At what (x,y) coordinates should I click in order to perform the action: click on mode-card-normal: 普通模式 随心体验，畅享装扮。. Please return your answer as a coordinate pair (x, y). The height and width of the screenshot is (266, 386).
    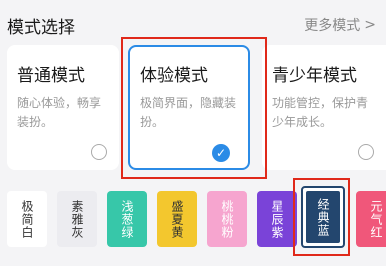
    Looking at the image, I should click on (63, 107).